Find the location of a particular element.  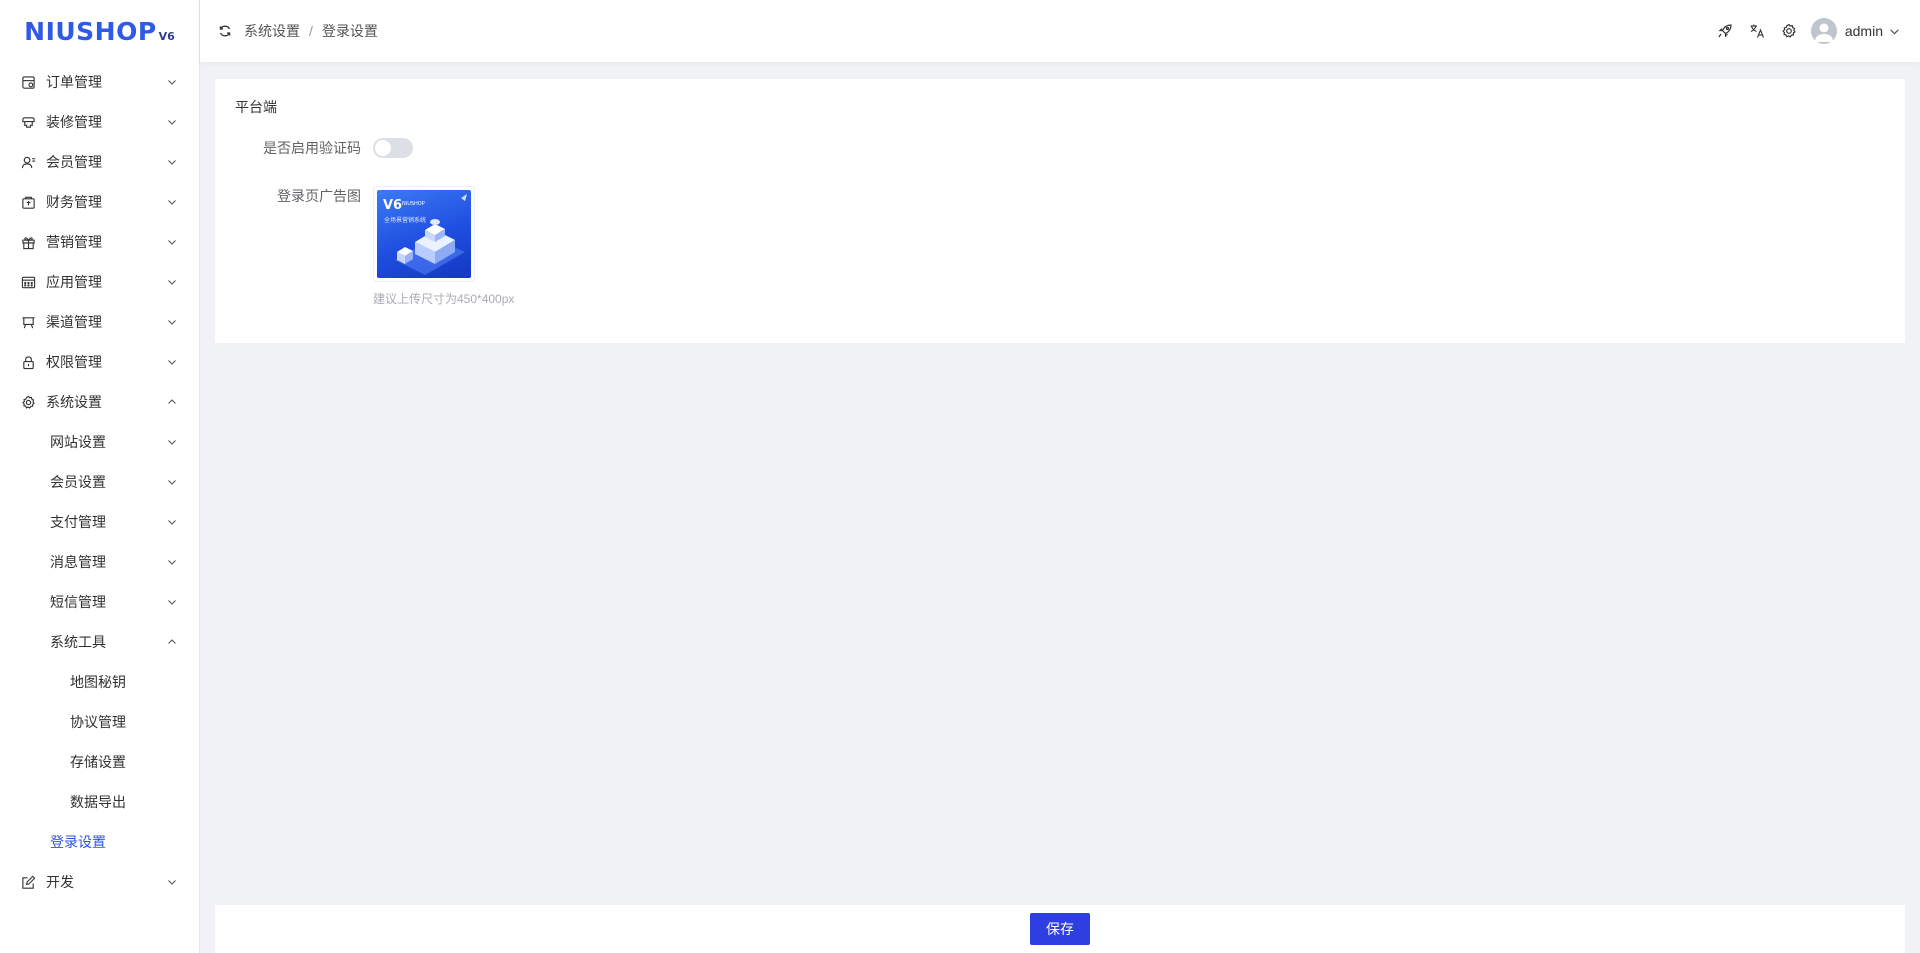

sidebar-item-label: 营销管理 is located at coordinates (74, 242).